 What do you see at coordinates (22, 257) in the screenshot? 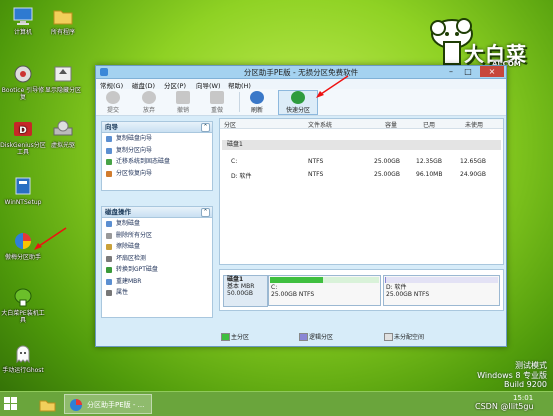
I see `desktop-icon-label: 傲梅分区助手` at bounding box center [22, 257].